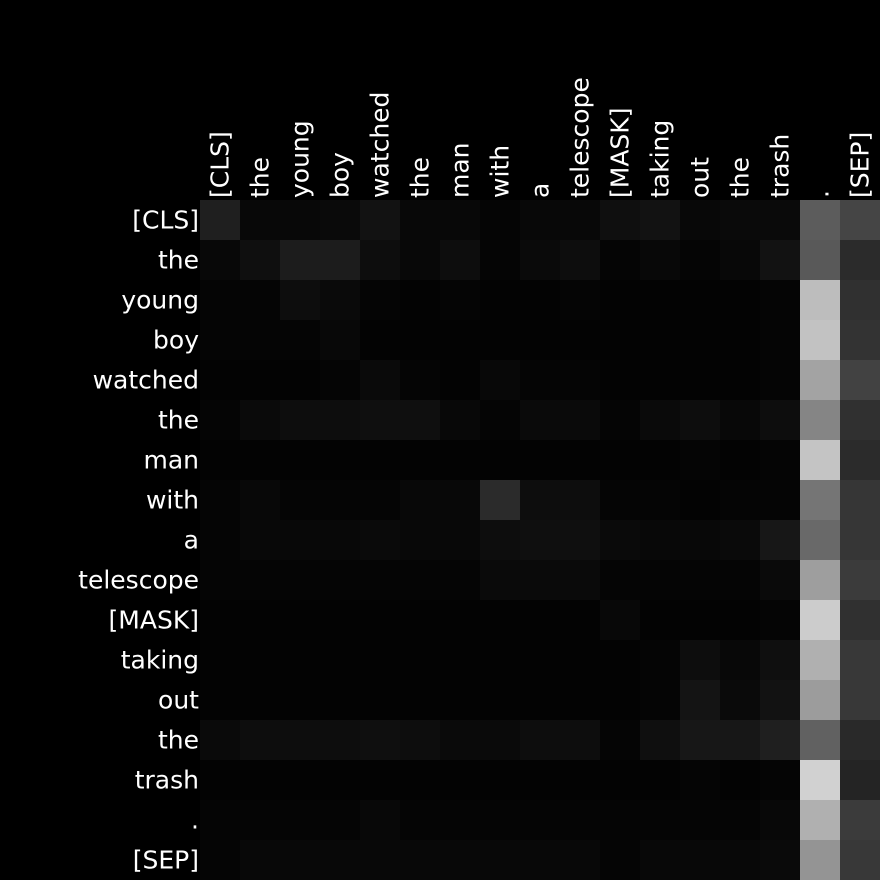 The image size is (880, 880). Describe the element at coordinates (660, 380) in the screenshot. I see `heatmap-cell-r4-c11` at that location.